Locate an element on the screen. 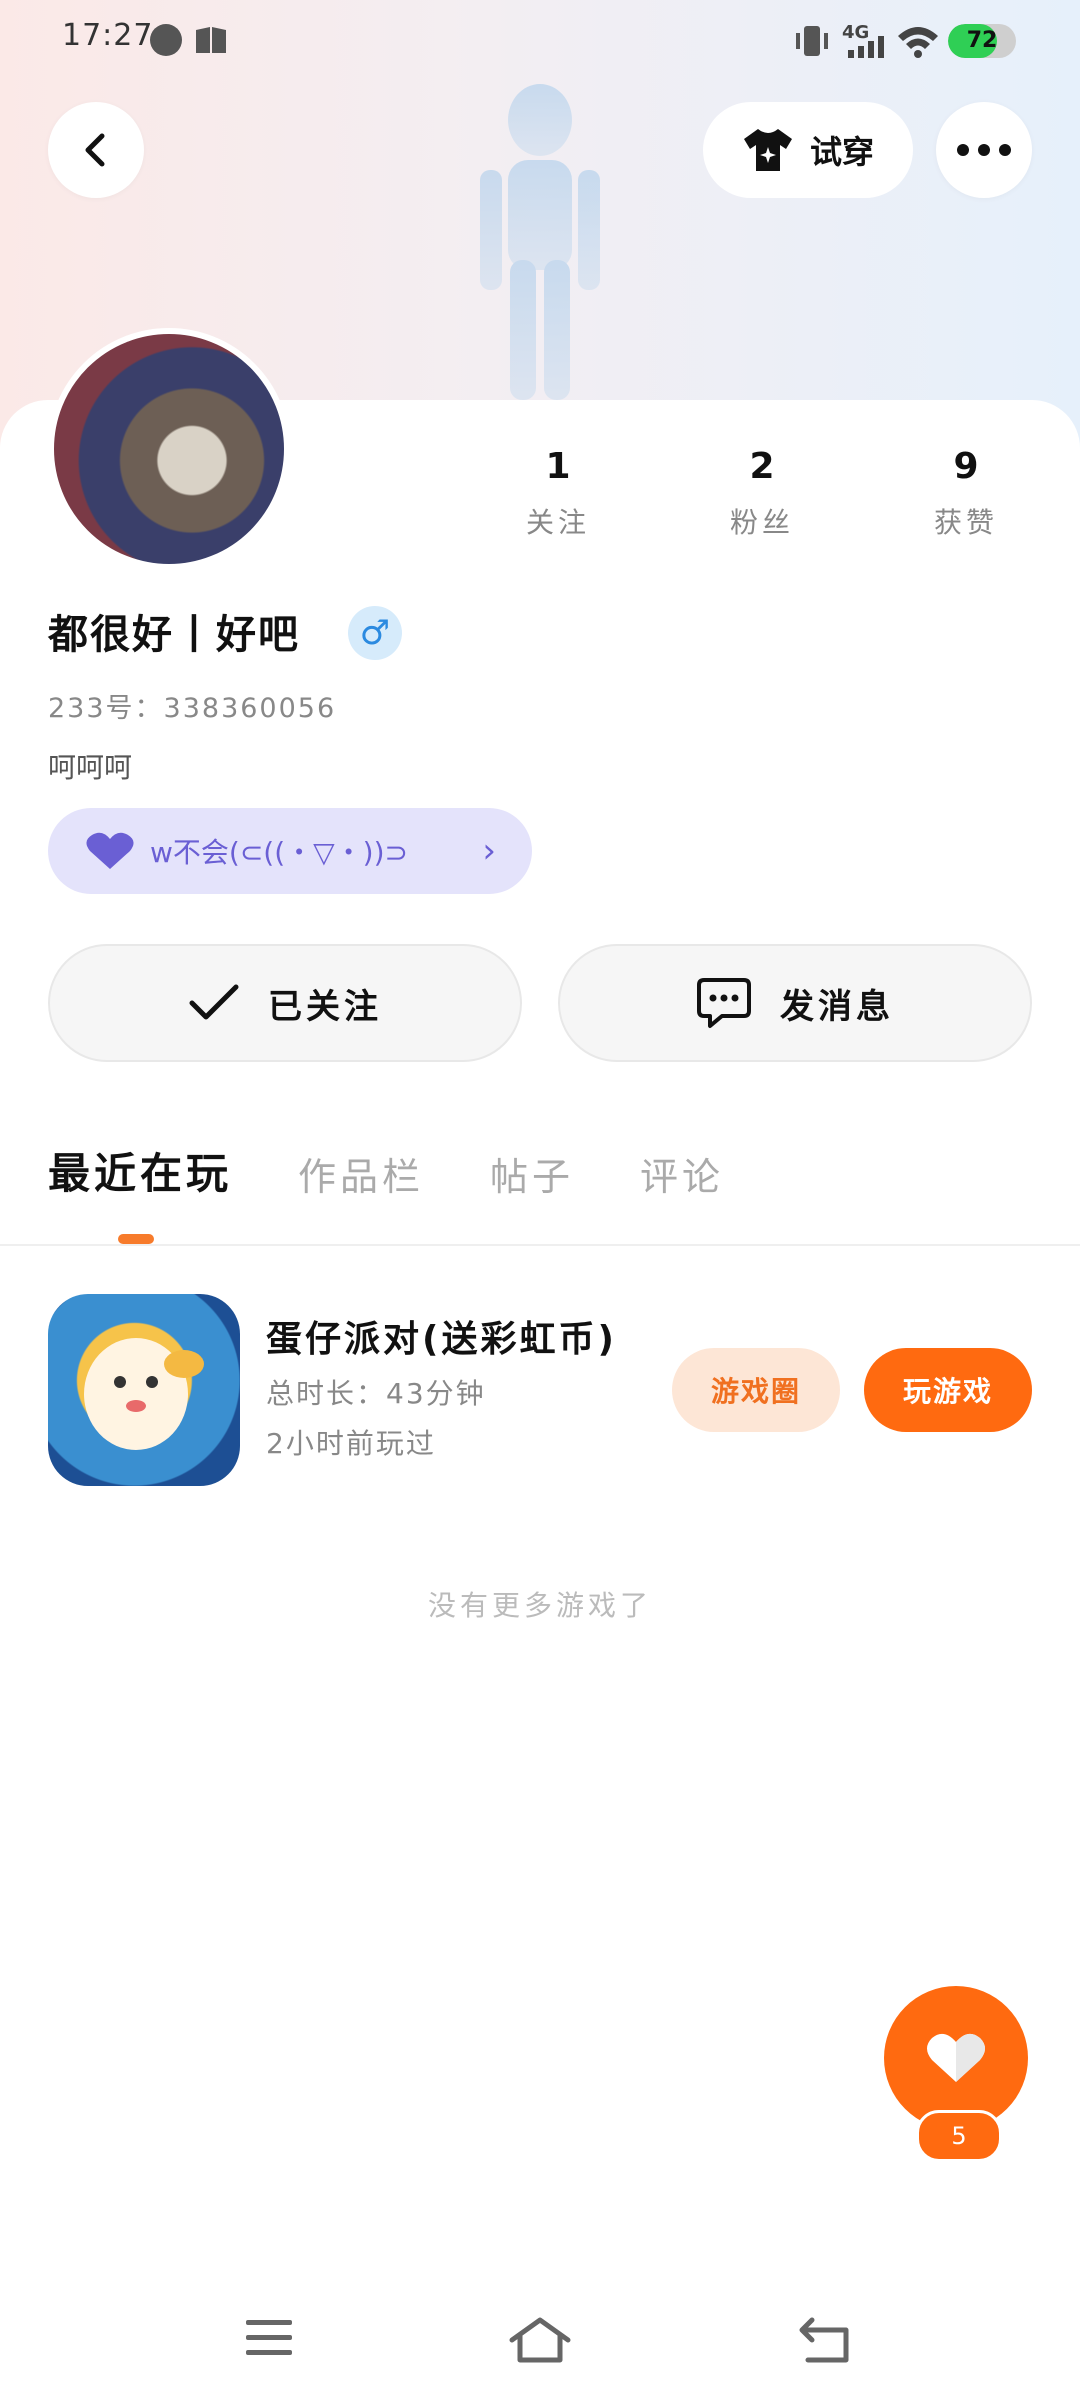 The image size is (1080, 2408). signal-icon is located at coordinates (866, 47).